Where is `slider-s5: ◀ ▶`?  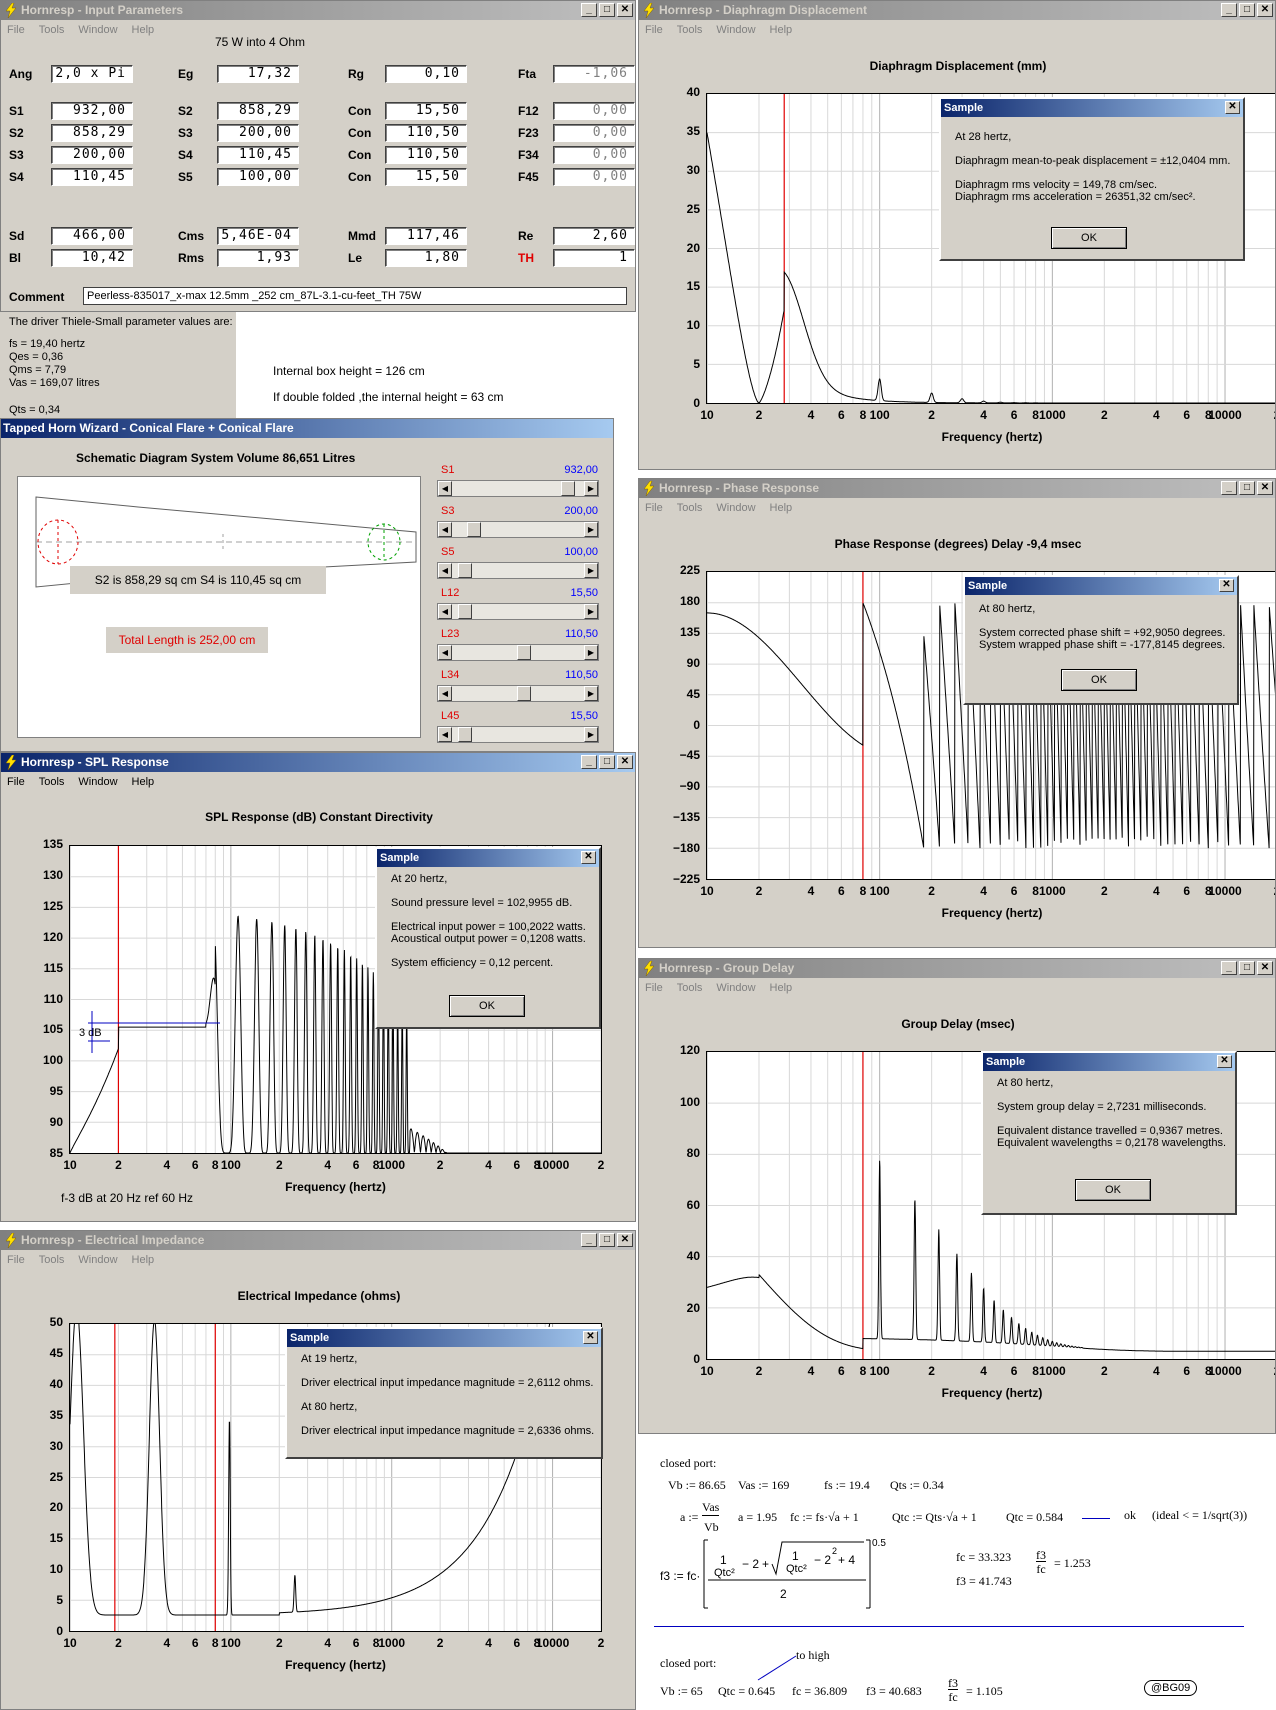
slider-s5: ◀ ▶ is located at coordinates (518, 570).